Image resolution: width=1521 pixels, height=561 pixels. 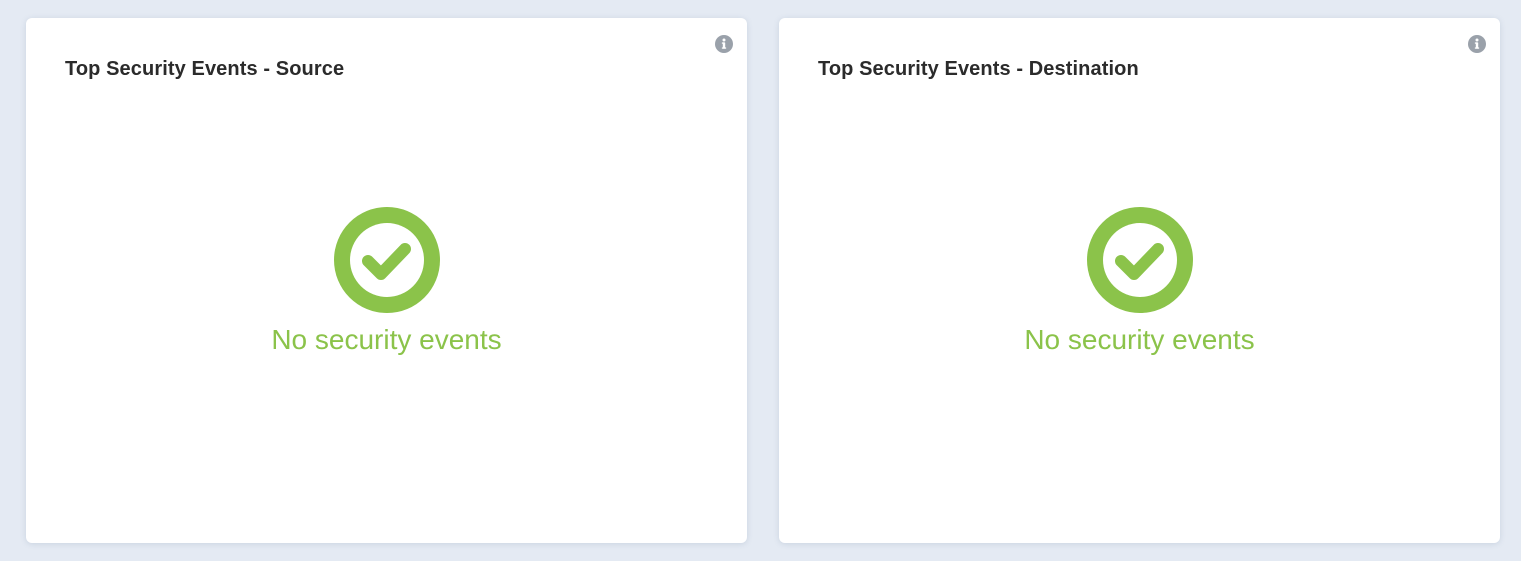 I want to click on panel-title: Top Security Events - Destination, so click(x=978, y=69).